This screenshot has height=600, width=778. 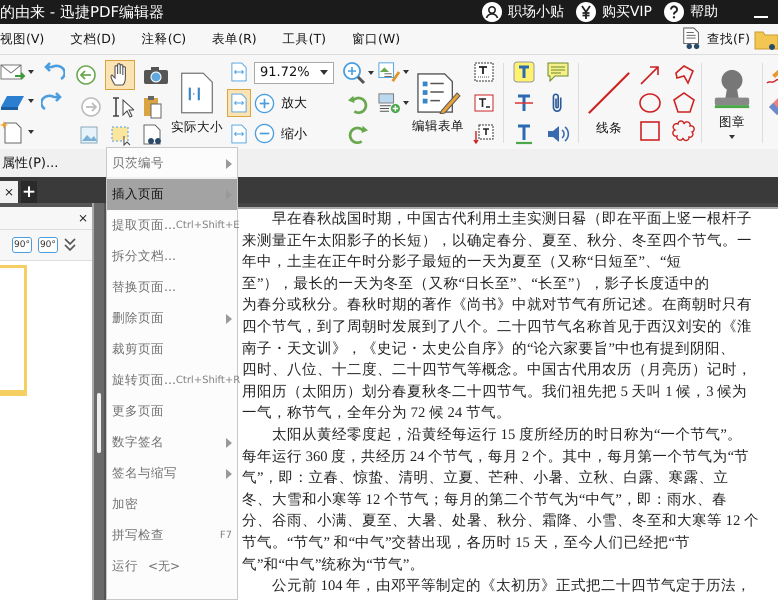 I want to click on clipboard-icon, so click(x=153, y=106).